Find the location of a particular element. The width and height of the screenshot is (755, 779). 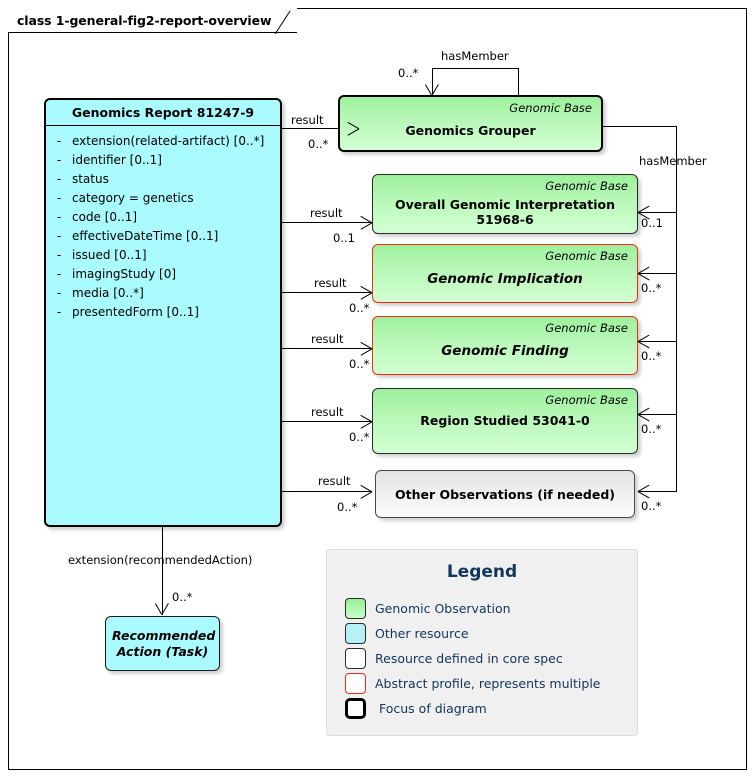

cardinality-result-region-studied: 0..* is located at coordinates (359, 437).